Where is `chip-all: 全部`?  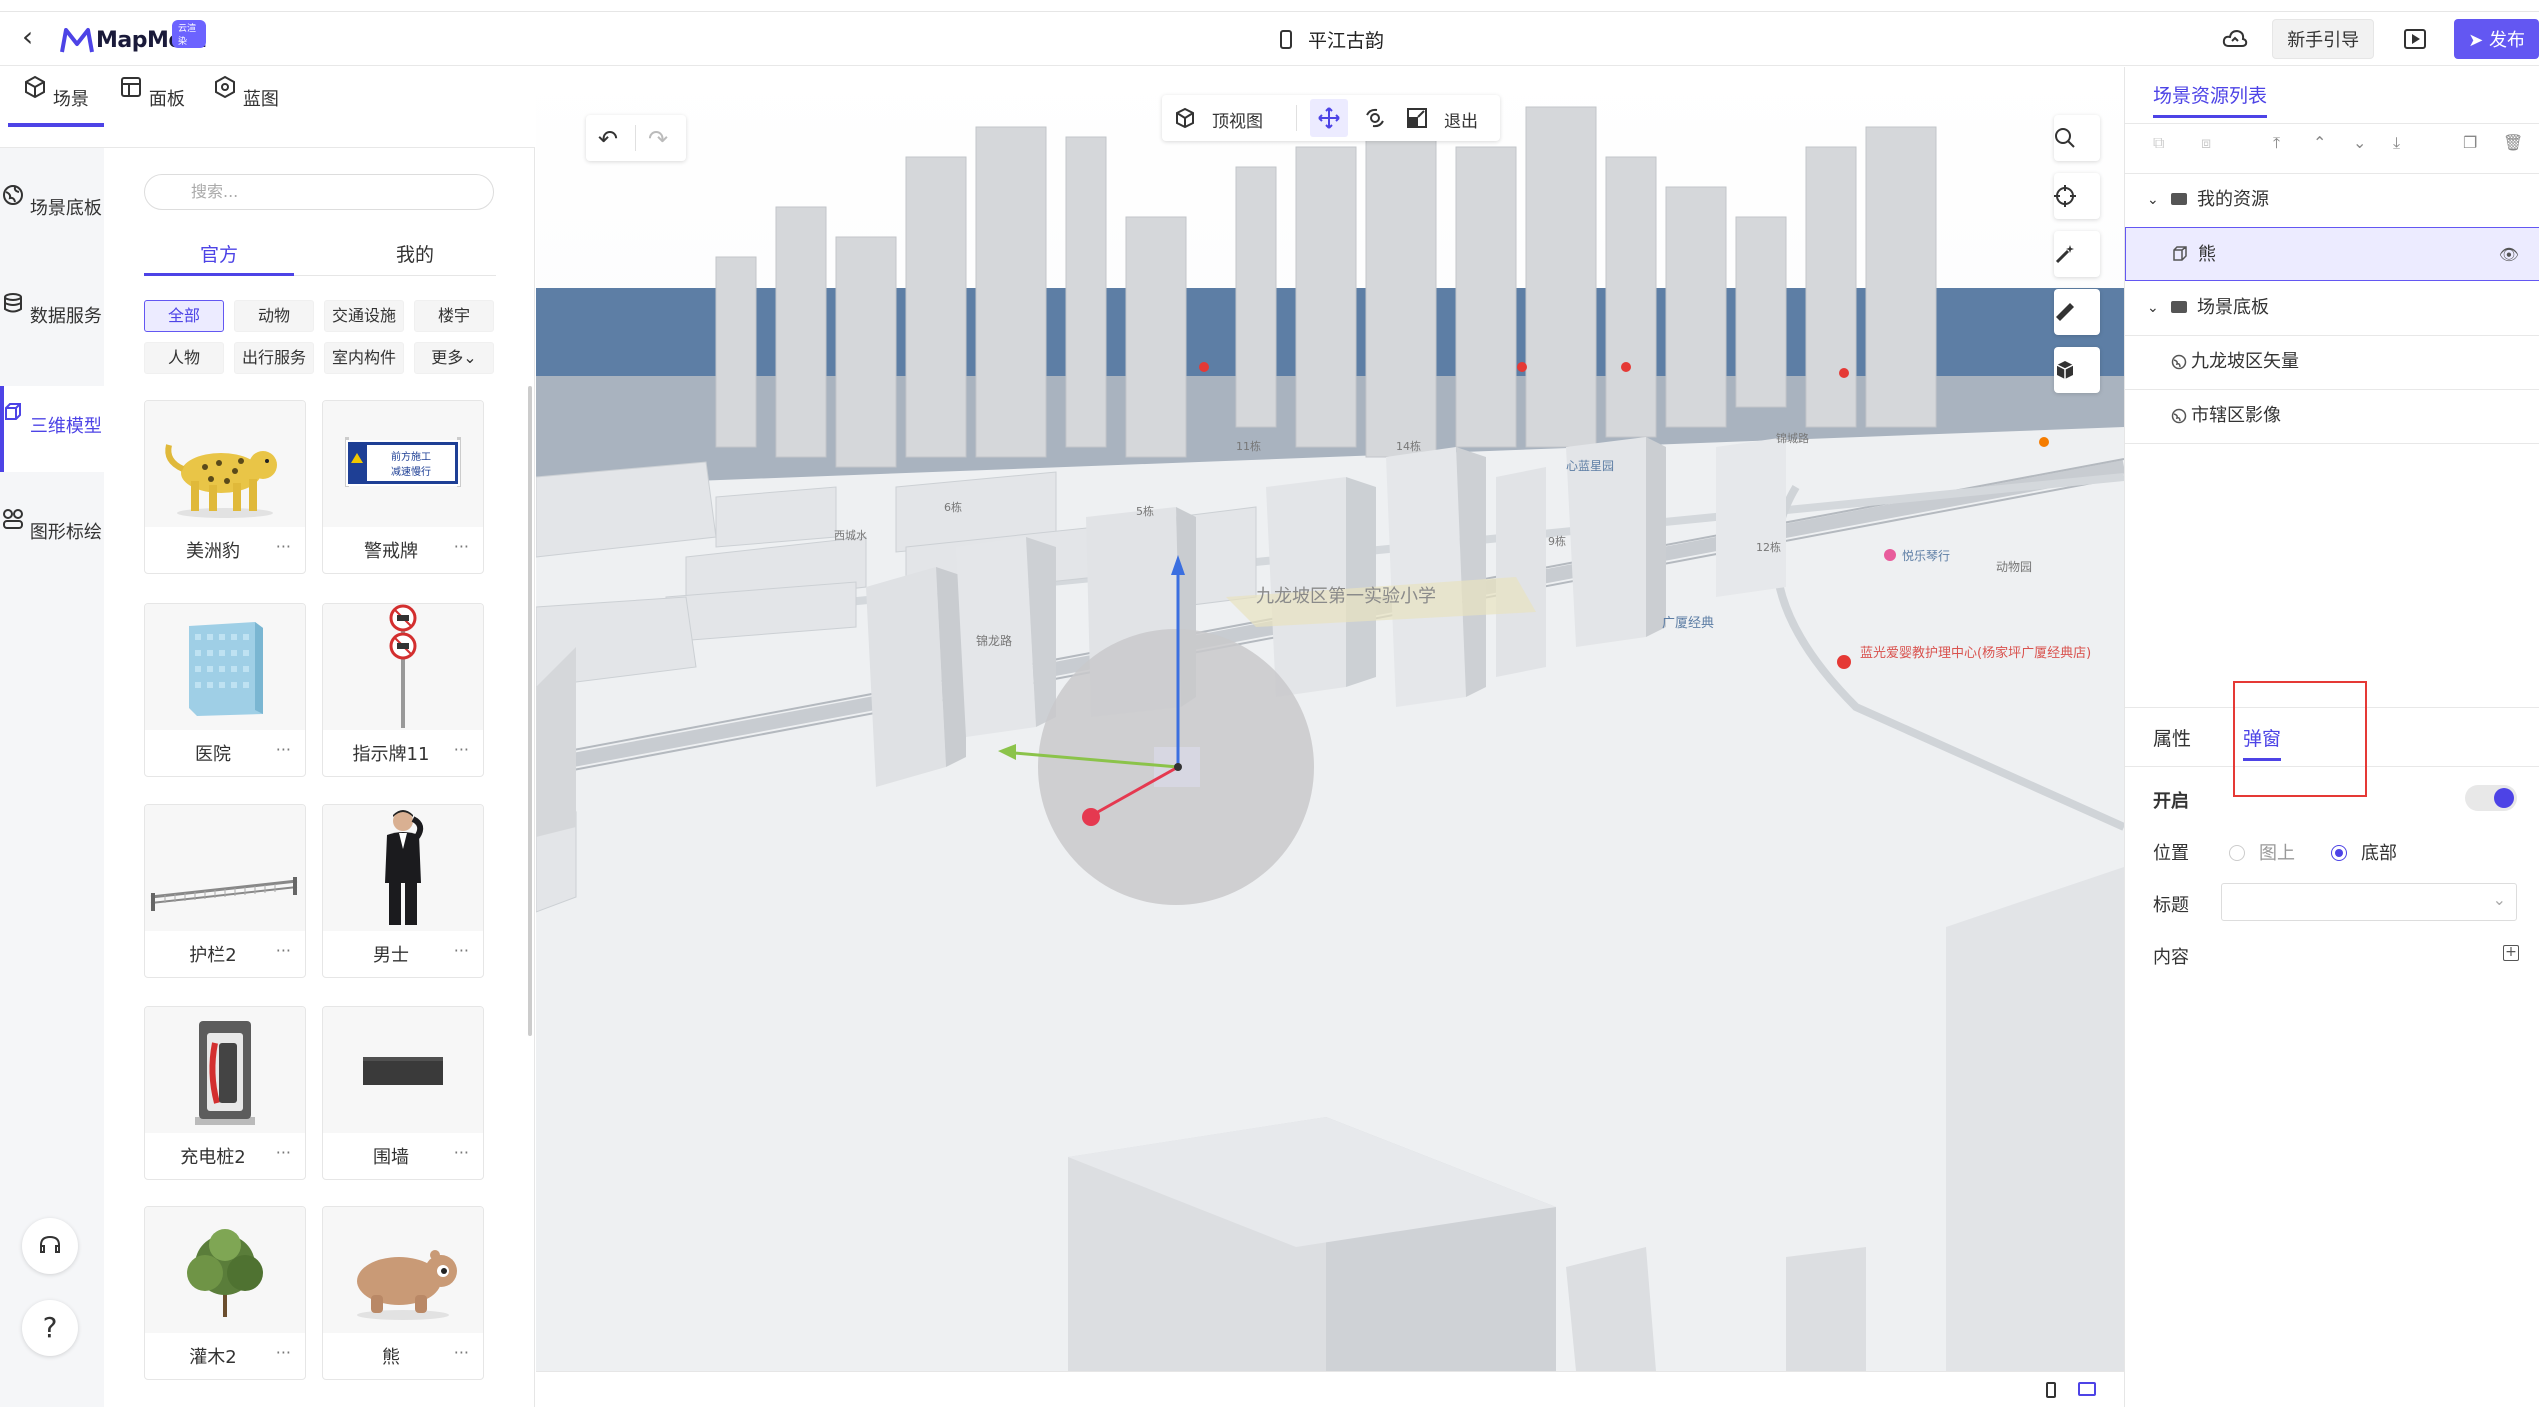
chip-all: 全部 is located at coordinates (184, 316).